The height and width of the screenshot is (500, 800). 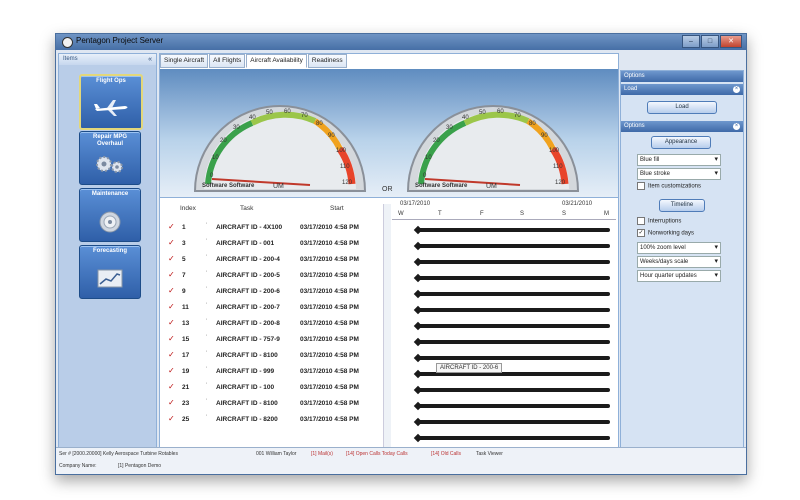 I want to click on row-task: AIRCRAFT ID - 999, so click(x=245, y=371).